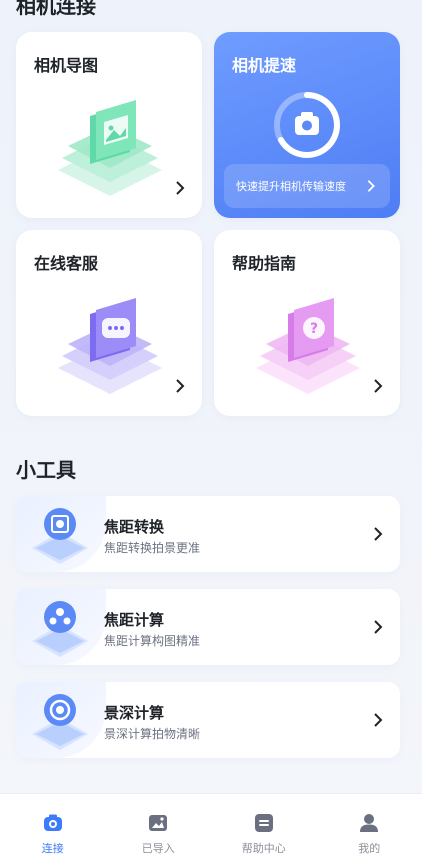  I want to click on tab-help-center: 帮助中心, so click(264, 827).